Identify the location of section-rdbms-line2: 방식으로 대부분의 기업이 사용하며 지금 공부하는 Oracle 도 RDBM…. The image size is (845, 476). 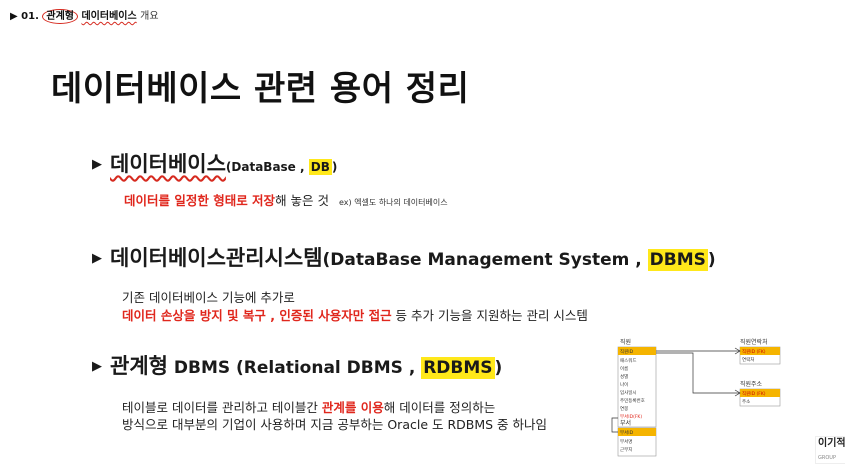
(335, 424).